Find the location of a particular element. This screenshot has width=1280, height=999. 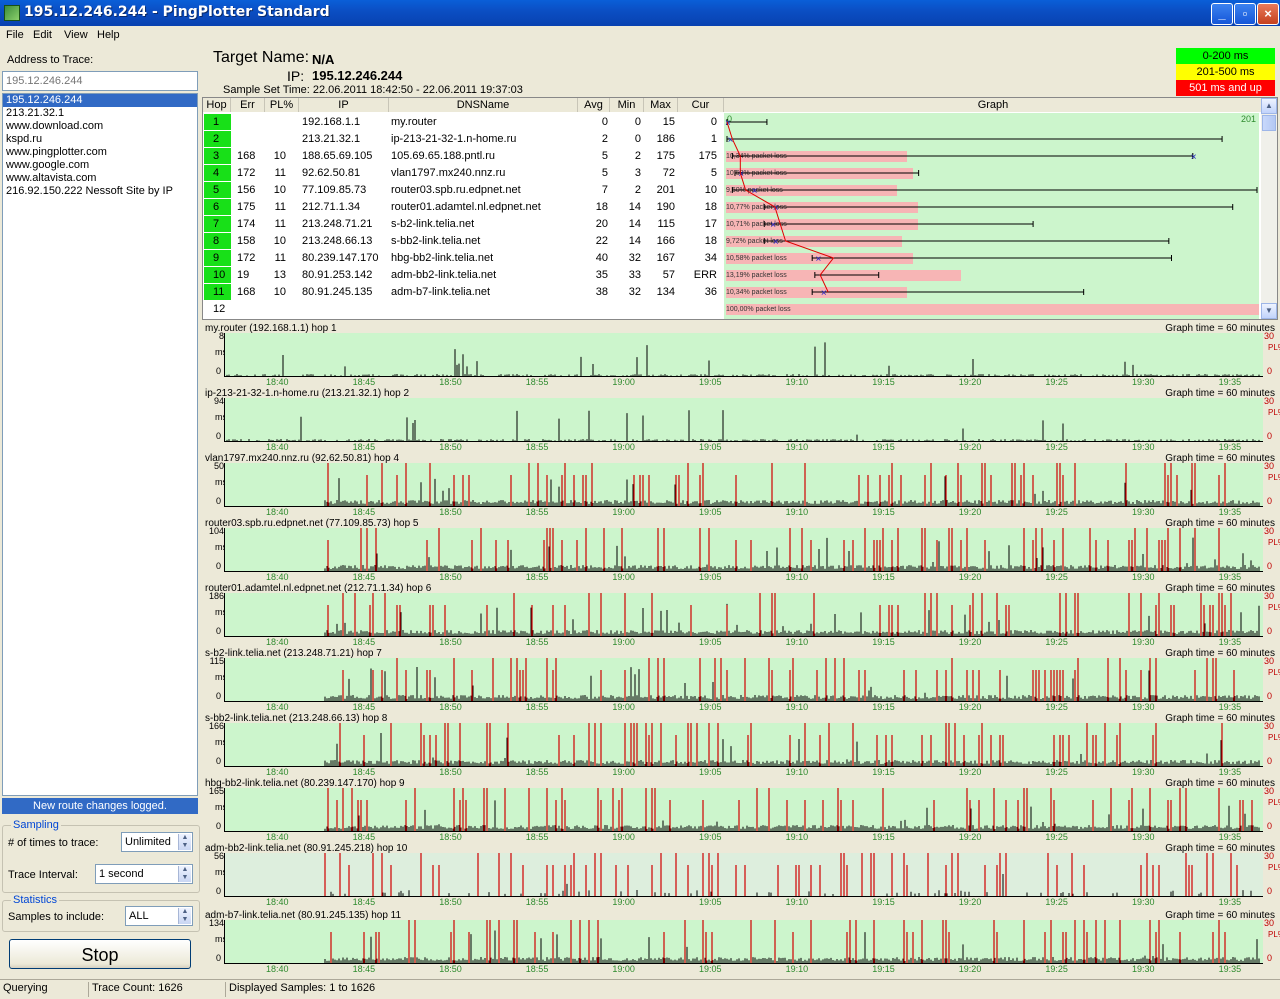

stop-button: Stop is located at coordinates (100, 954).